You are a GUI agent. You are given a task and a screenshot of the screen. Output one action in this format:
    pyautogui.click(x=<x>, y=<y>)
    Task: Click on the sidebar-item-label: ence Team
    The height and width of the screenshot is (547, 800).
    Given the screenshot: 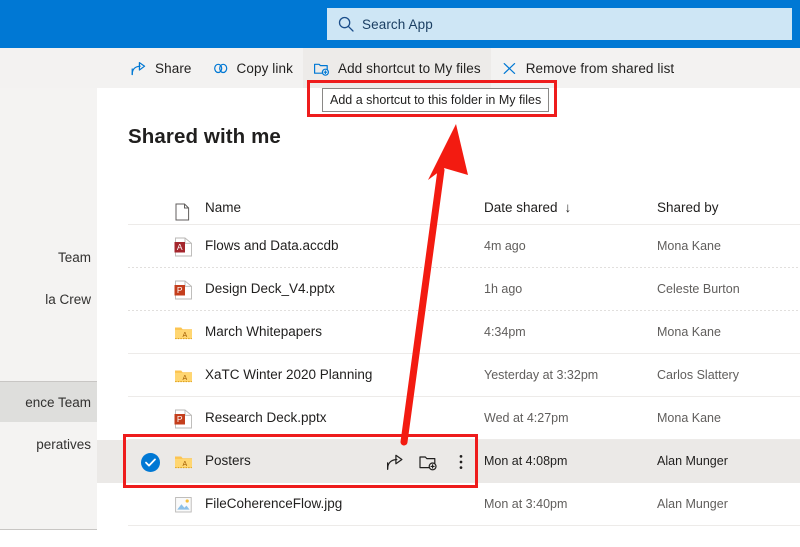 What is the action you would take?
    pyautogui.click(x=58, y=402)
    